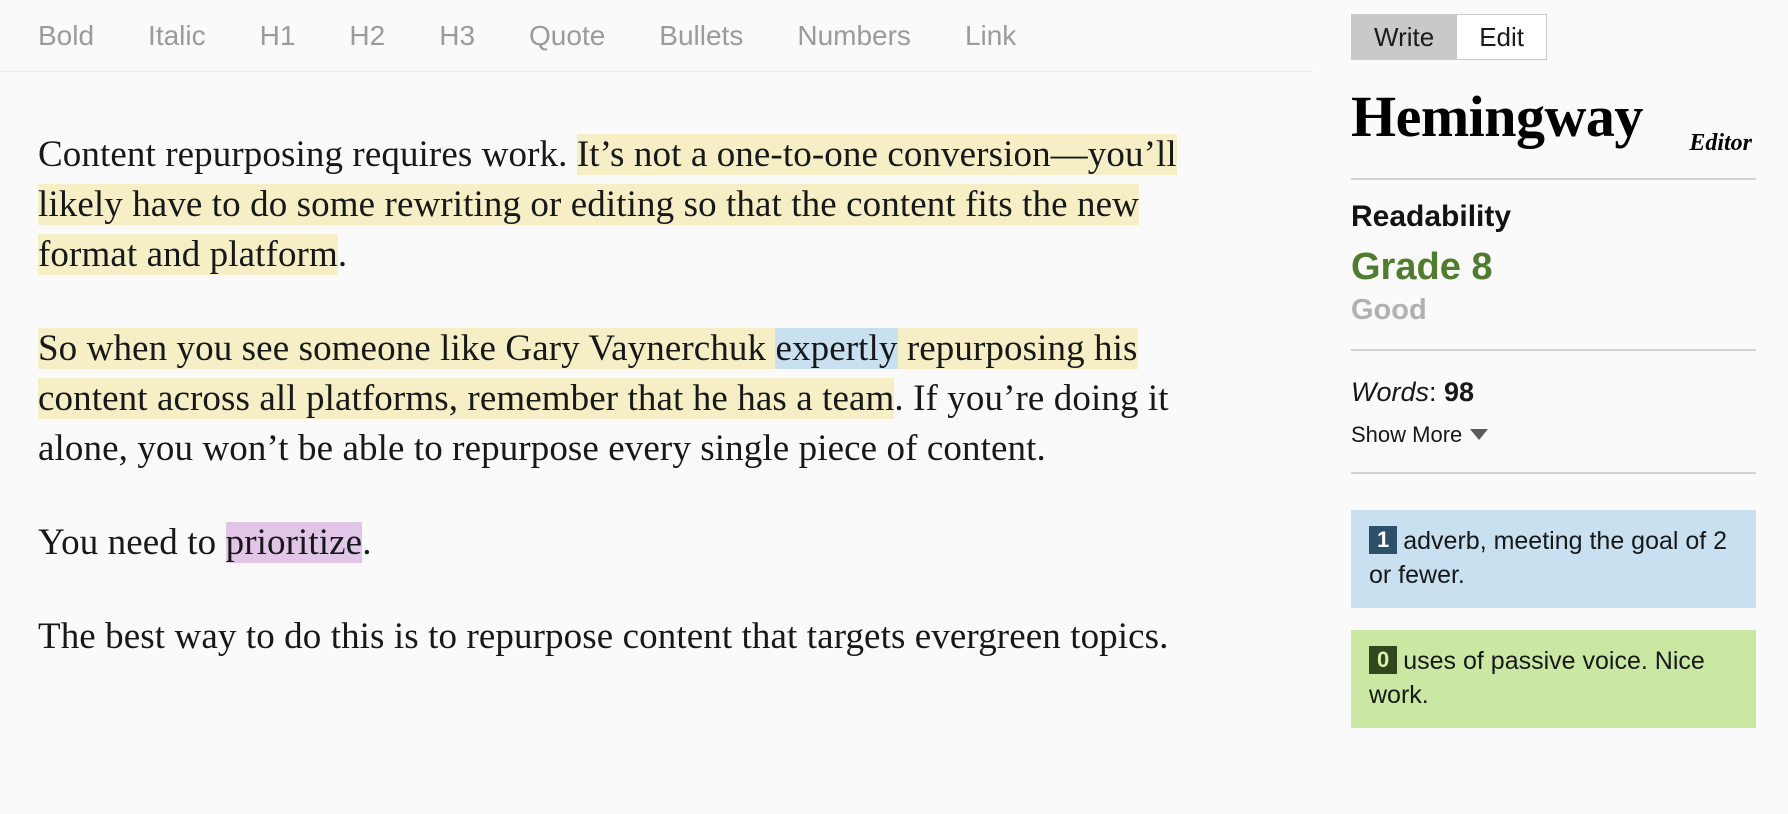 This screenshot has width=1788, height=814. What do you see at coordinates (1548, 557) in the screenshot?
I see `card-text: adverb, meeting the goal of 2 or fewer.` at bounding box center [1548, 557].